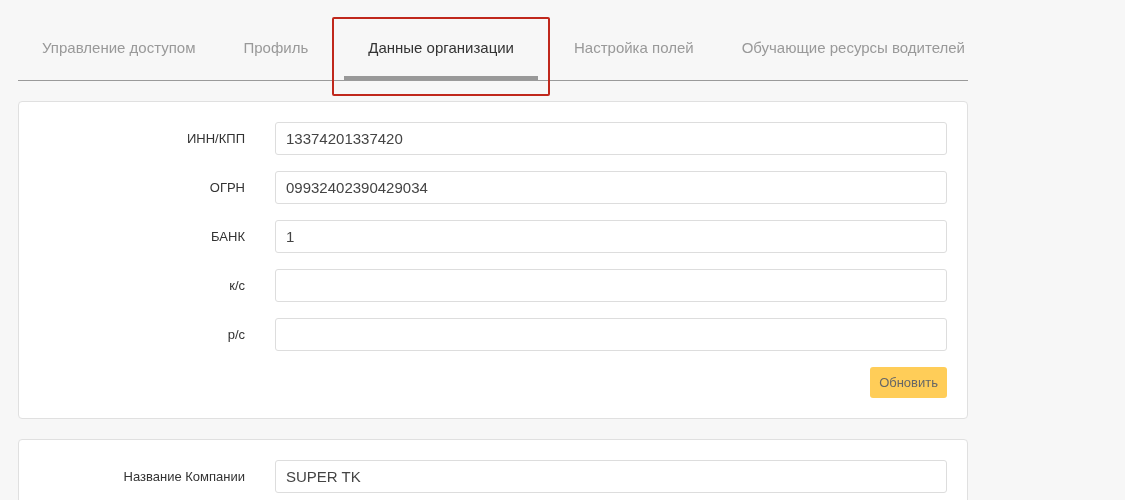 This screenshot has width=1125, height=500. What do you see at coordinates (611, 476) in the screenshot?
I see `input-field: SUPER TK` at bounding box center [611, 476].